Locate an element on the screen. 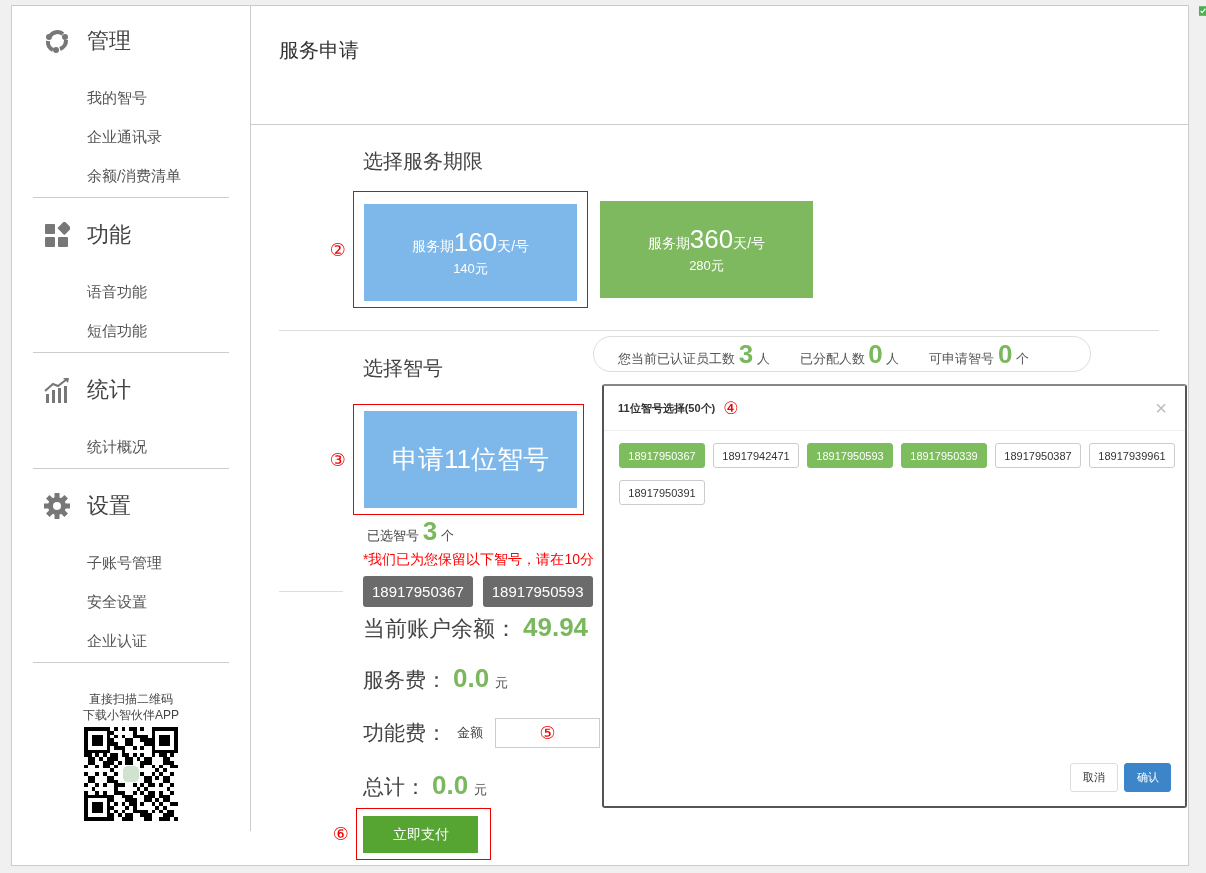  check-icon is located at coordinates (1202, 11).